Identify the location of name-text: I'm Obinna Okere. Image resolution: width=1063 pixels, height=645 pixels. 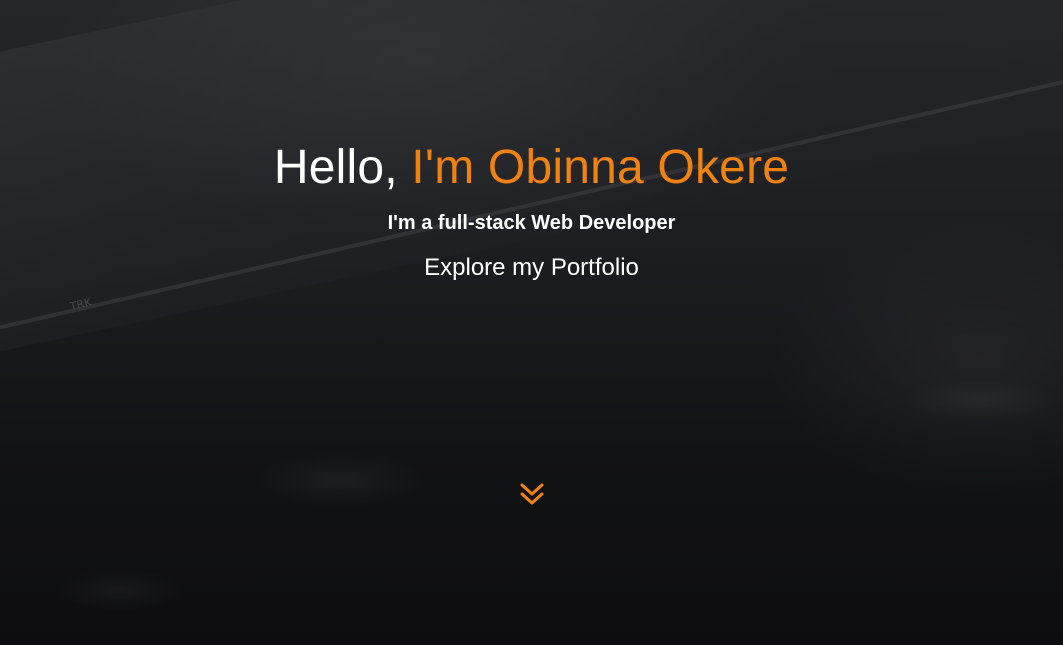
(600, 167).